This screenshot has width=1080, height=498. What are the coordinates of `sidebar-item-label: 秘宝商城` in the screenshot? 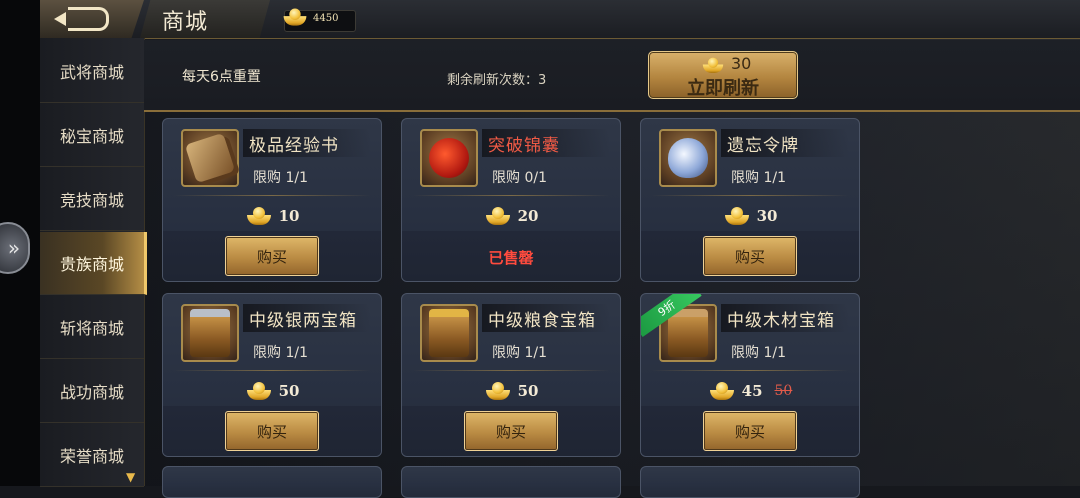 It's located at (91, 136).